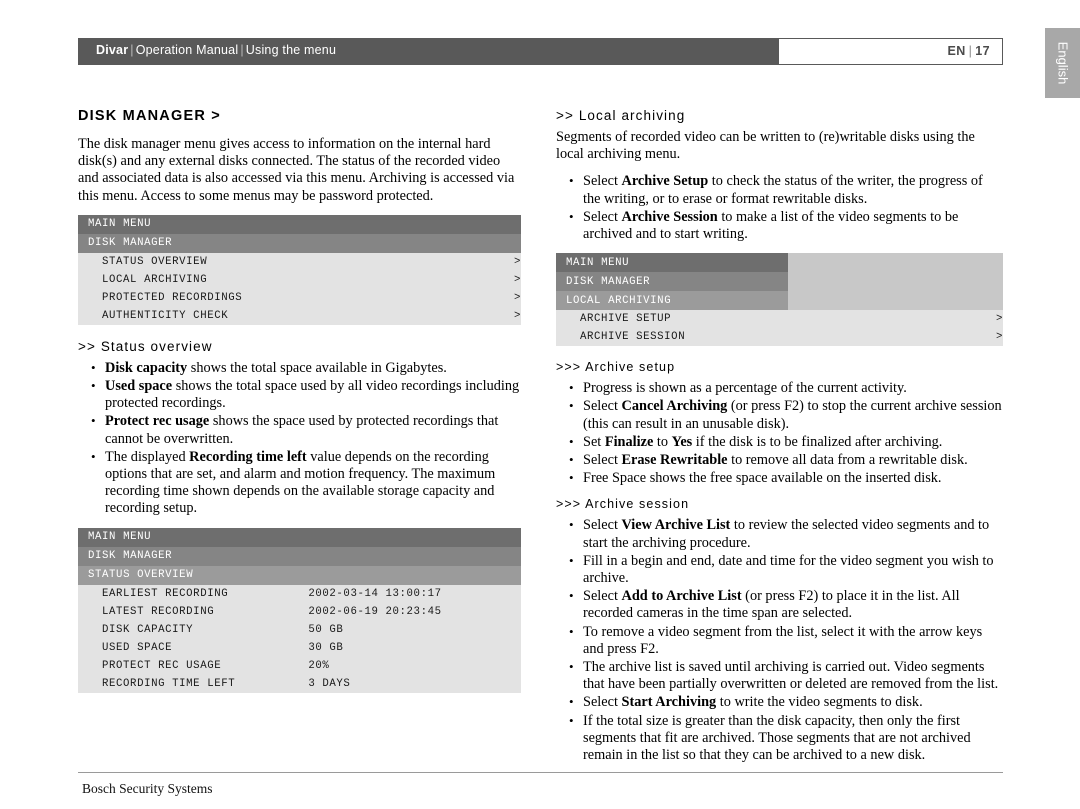  Describe the element at coordinates (540, 772) in the screenshot. I see `footer-divider` at that location.